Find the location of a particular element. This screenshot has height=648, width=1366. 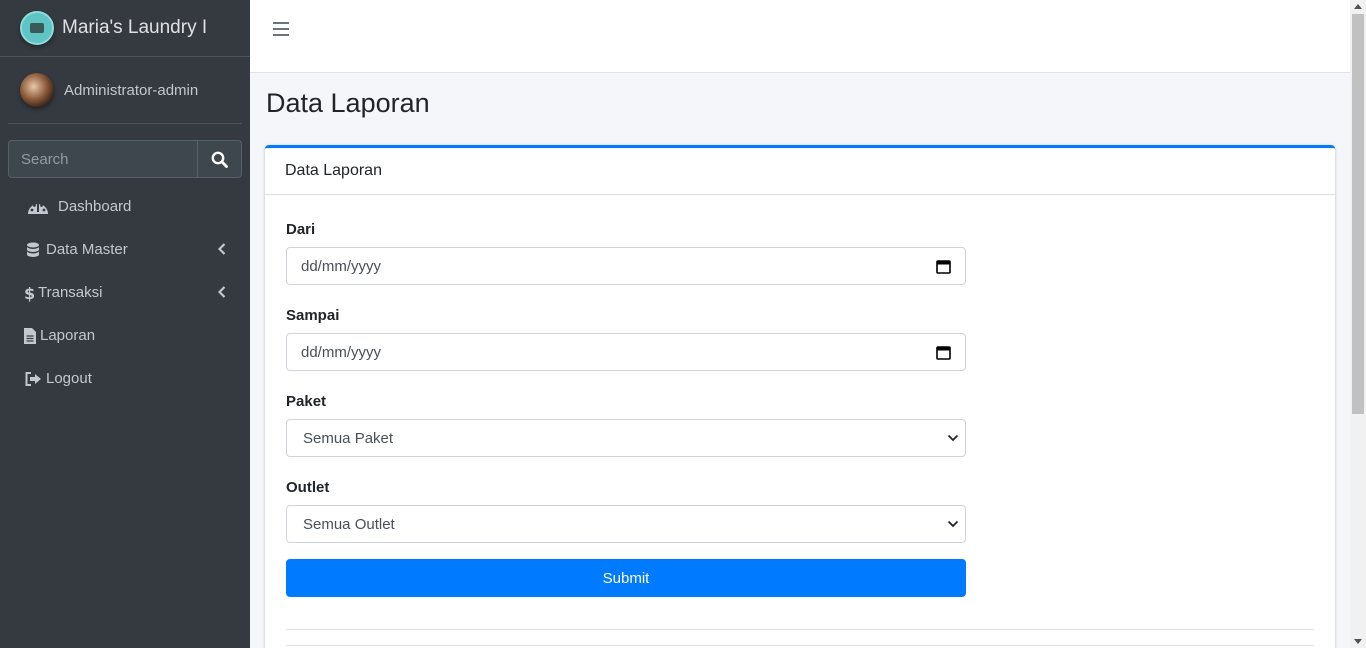

user-name: Administrator-admin is located at coordinates (131, 90).